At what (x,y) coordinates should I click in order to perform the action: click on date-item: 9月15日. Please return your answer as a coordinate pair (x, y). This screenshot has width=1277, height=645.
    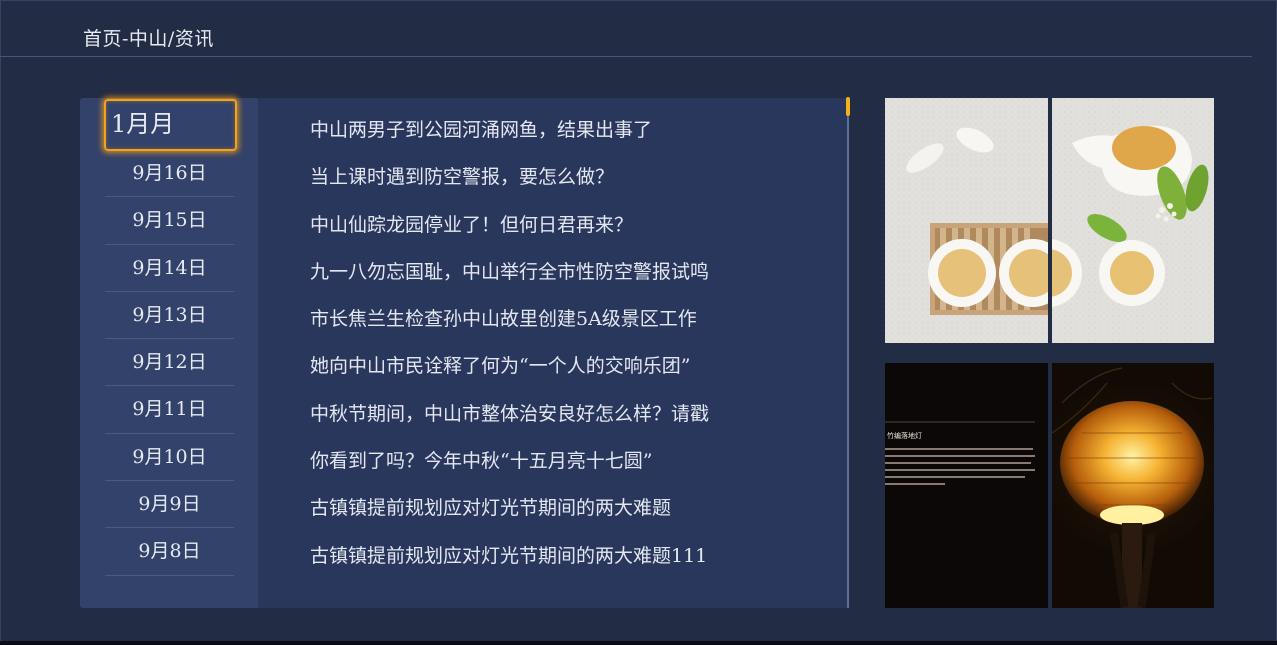
    Looking at the image, I should click on (169, 221).